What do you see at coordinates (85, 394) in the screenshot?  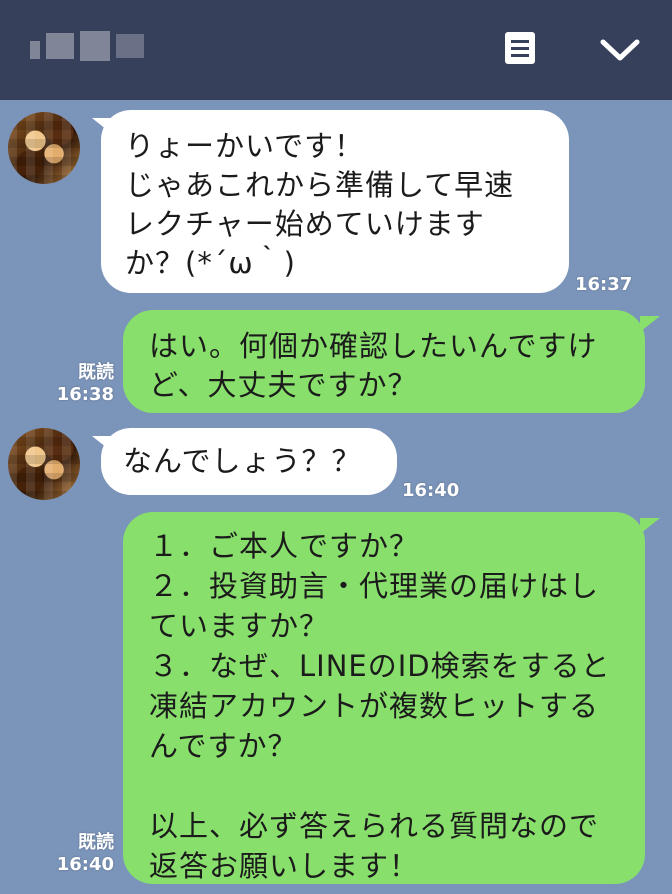 I see `message-timestamp: 16:38` at bounding box center [85, 394].